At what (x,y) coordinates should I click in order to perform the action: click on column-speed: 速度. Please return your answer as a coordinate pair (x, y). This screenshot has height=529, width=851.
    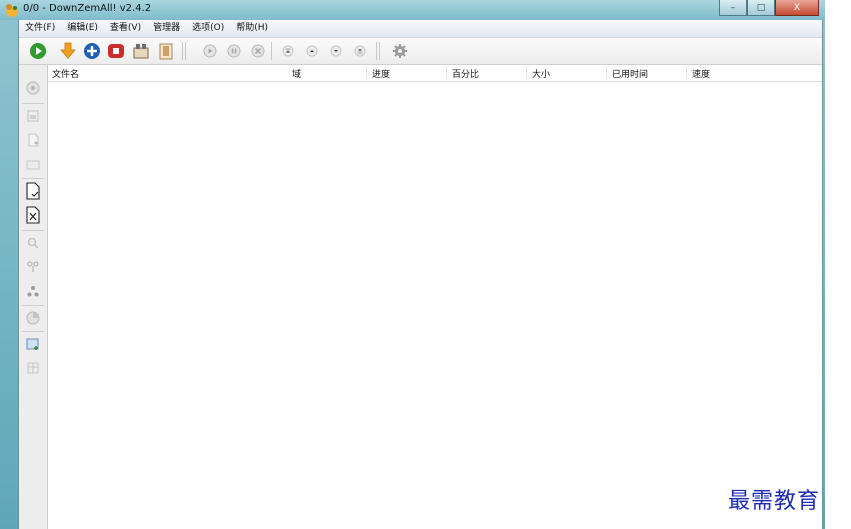
    Looking at the image, I should click on (701, 73).